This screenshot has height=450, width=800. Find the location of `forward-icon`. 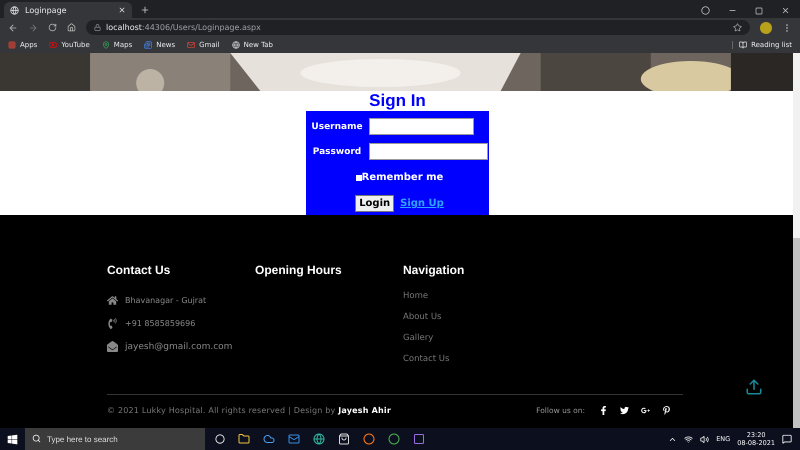

forward-icon is located at coordinates (33, 27).